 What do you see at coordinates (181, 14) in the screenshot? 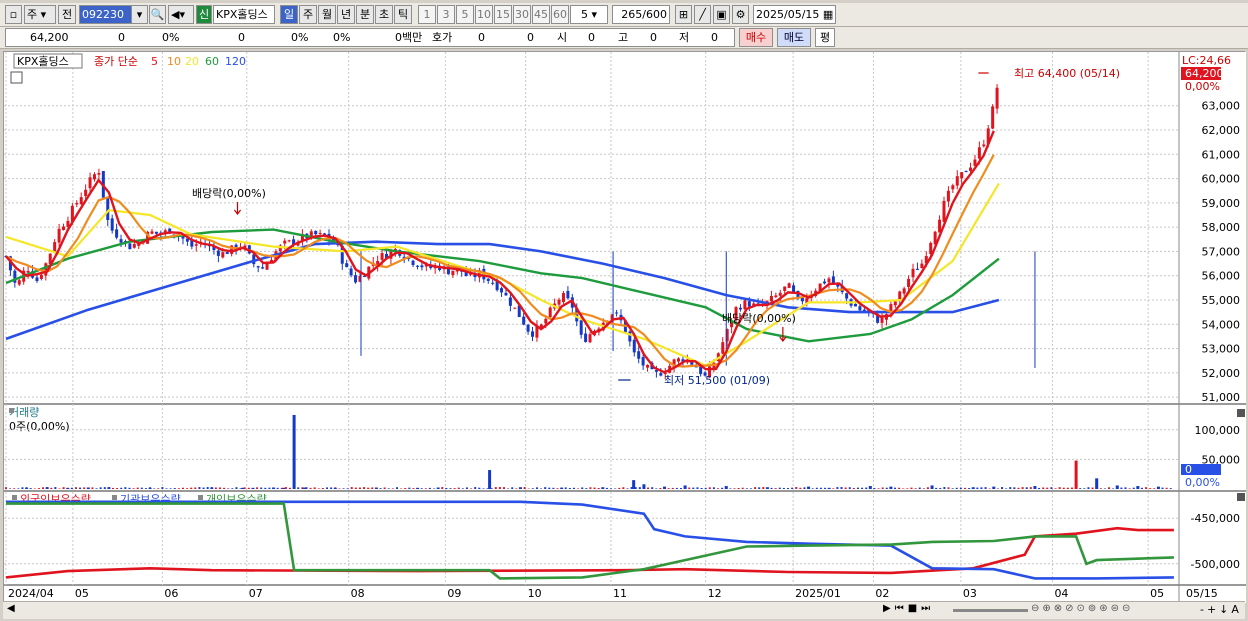
I see `sound-icon: ◀▾` at bounding box center [181, 14].